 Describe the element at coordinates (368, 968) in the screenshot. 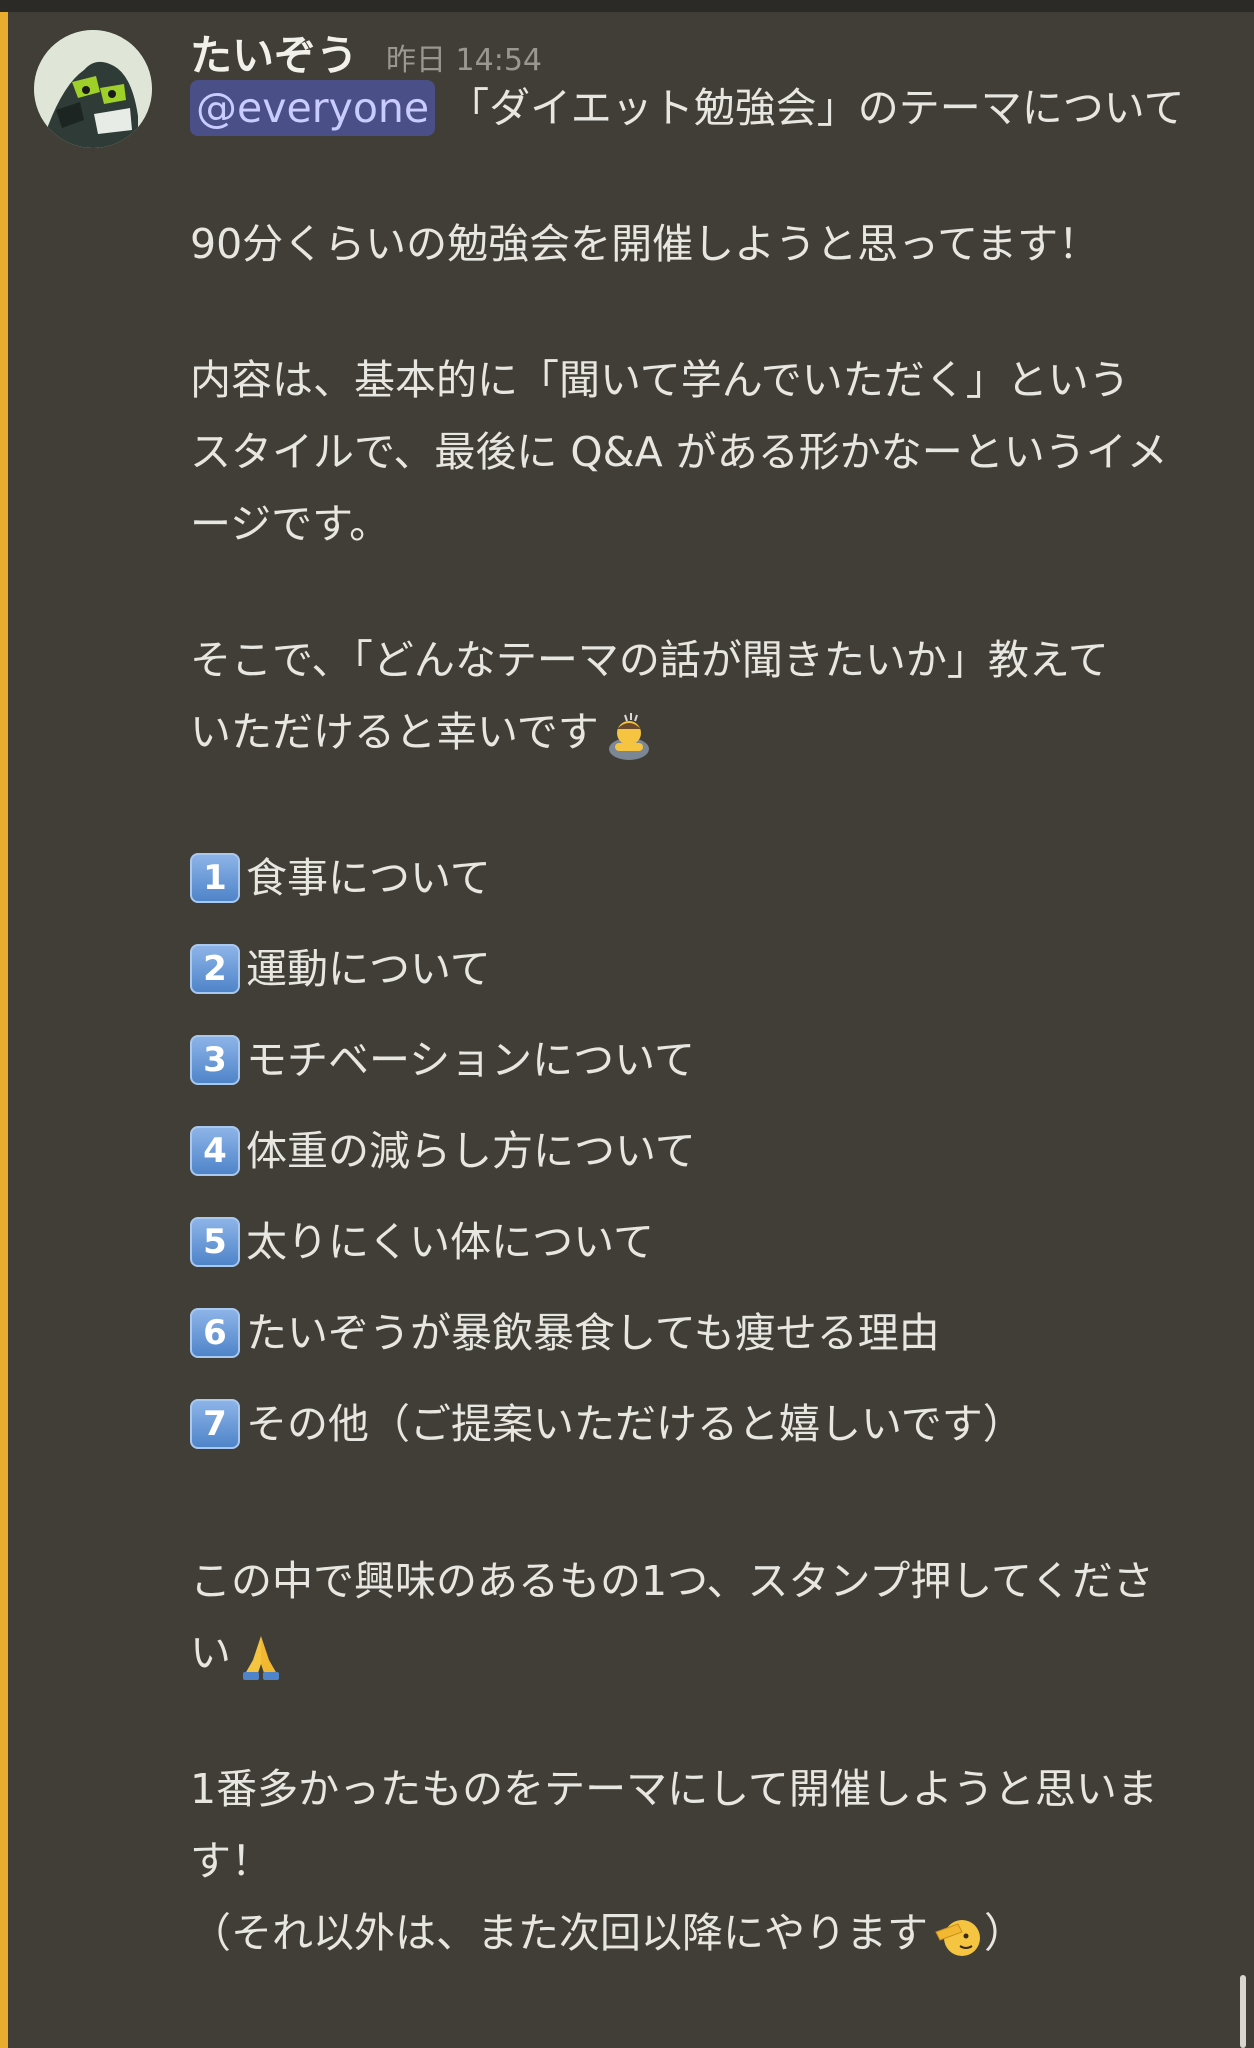

I see `option-label-2: 運動について` at that location.